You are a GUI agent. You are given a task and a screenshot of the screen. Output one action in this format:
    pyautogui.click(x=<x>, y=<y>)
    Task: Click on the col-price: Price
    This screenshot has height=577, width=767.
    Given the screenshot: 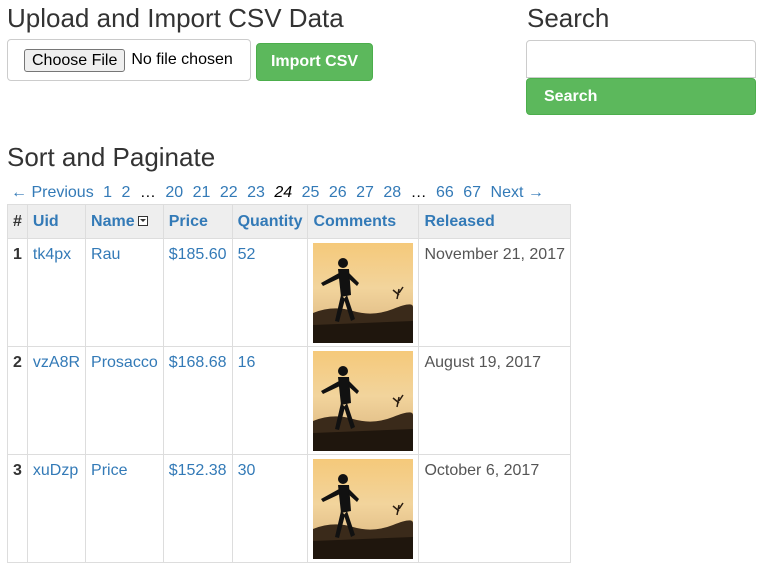 What is the action you would take?
    pyautogui.click(x=197, y=221)
    